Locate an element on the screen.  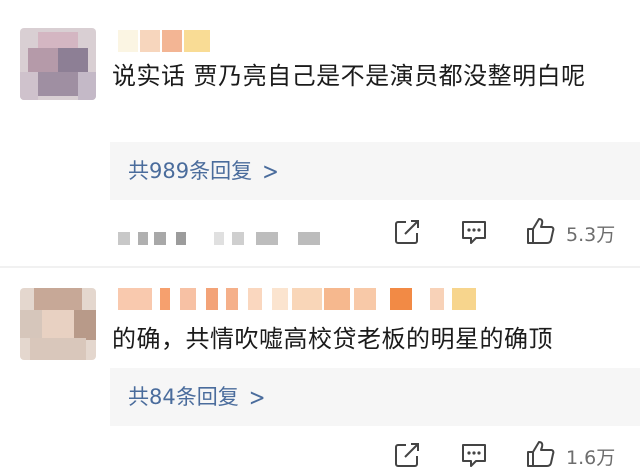
view-replies-link: 共989条回复 > is located at coordinates (203, 171).